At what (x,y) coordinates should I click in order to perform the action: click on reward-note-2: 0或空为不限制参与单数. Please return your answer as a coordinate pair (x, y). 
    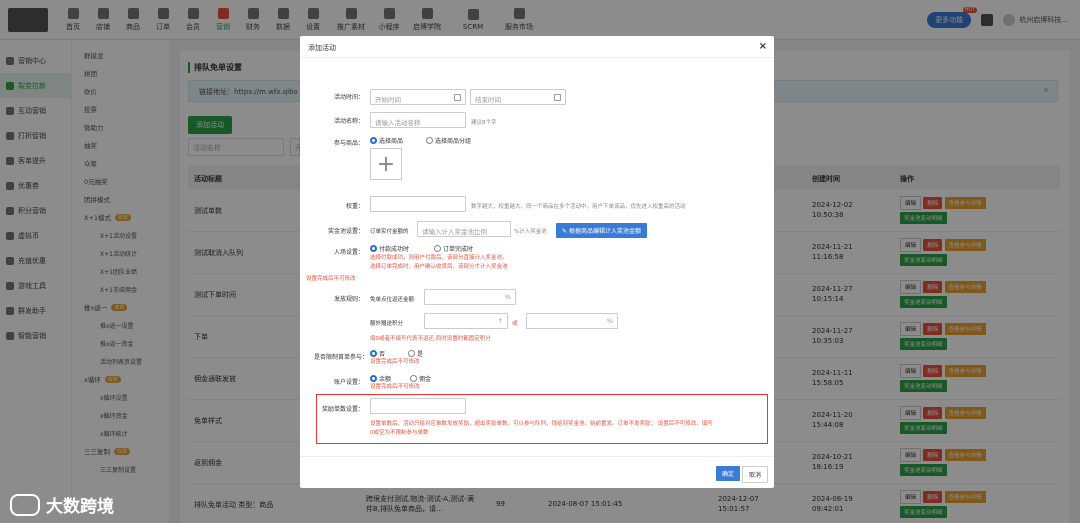
    Looking at the image, I should click on (399, 433).